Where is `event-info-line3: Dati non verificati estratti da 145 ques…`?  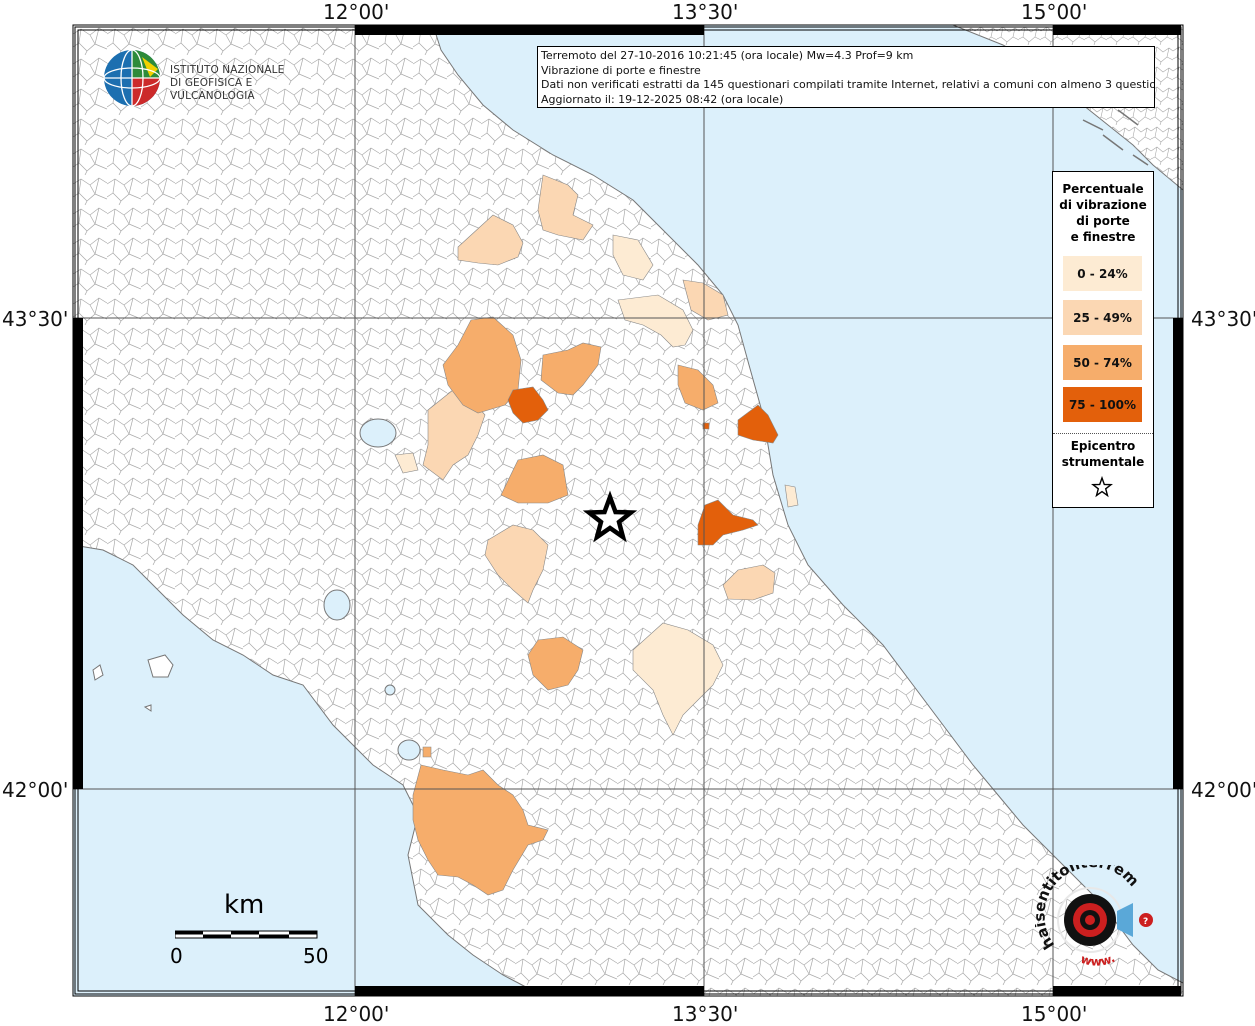 event-info-line3: Dati non verificati estratti da 145 ques… is located at coordinates (848, 84).